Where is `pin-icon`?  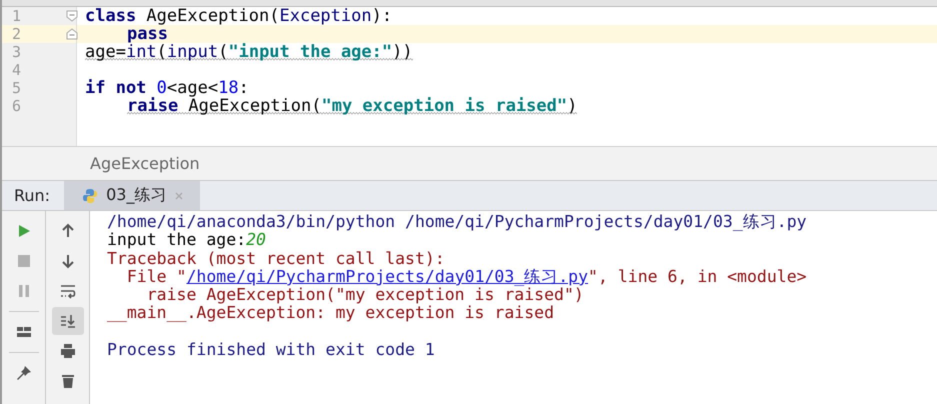
pin-icon is located at coordinates (24, 373).